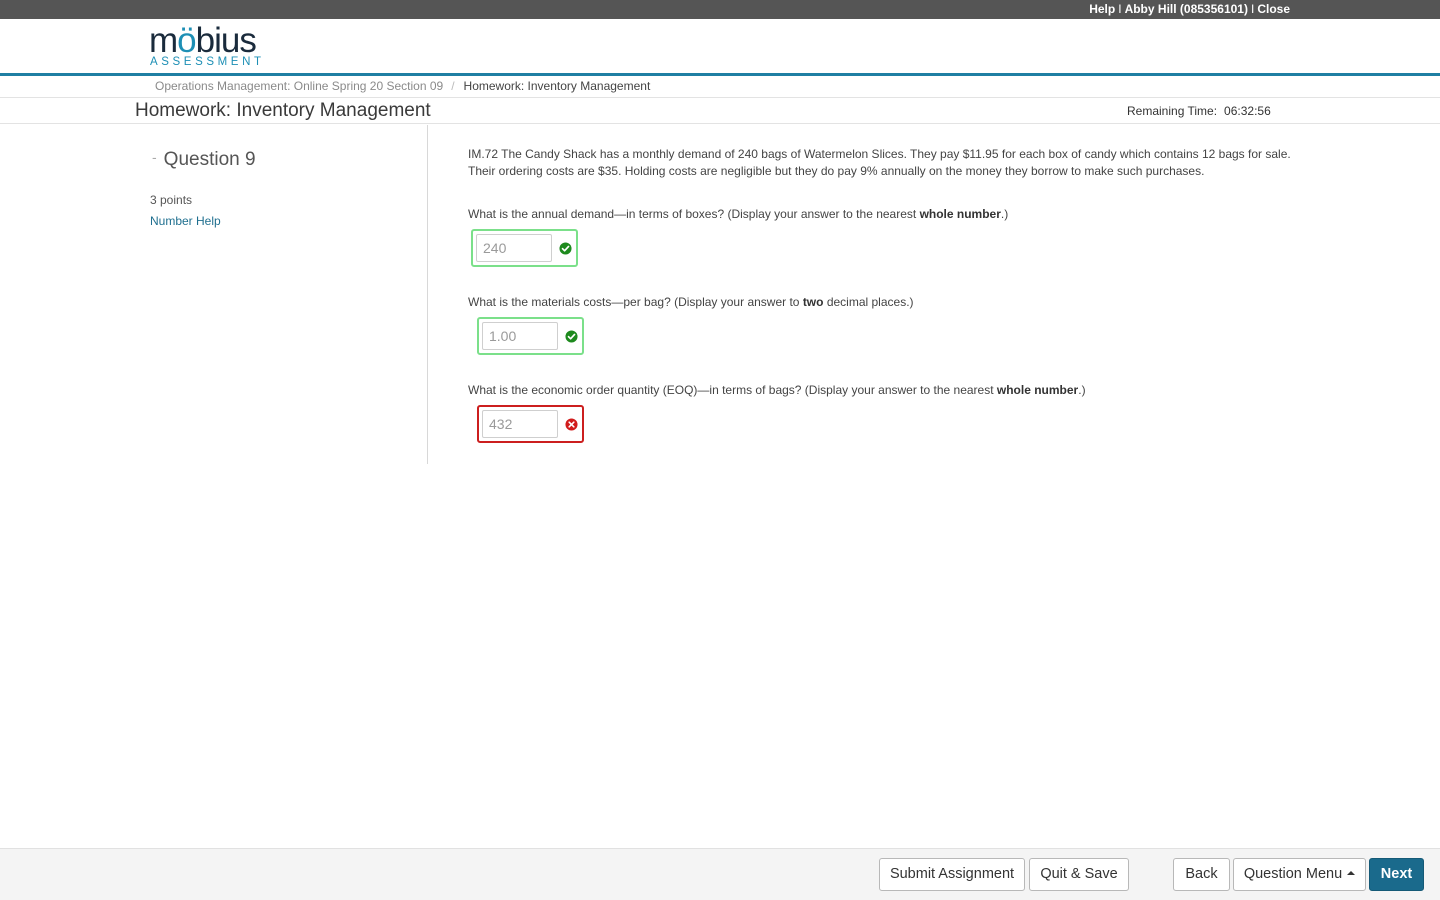  I want to click on page-title: Homework: Inventory Management, so click(283, 110).